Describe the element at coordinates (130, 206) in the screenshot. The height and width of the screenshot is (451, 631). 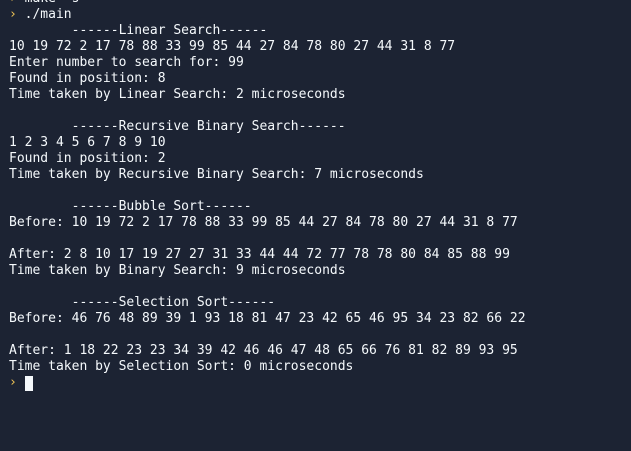
I see `output-line: ------Bubble Sort------` at that location.